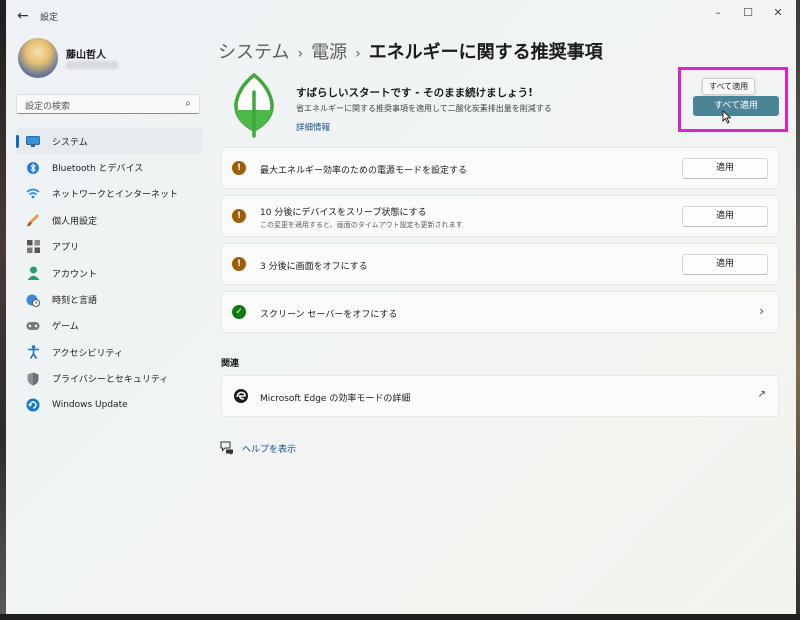 Image resolution: width=800 pixels, height=620 pixels. I want to click on sidebar-item-system: システム, so click(109, 141).